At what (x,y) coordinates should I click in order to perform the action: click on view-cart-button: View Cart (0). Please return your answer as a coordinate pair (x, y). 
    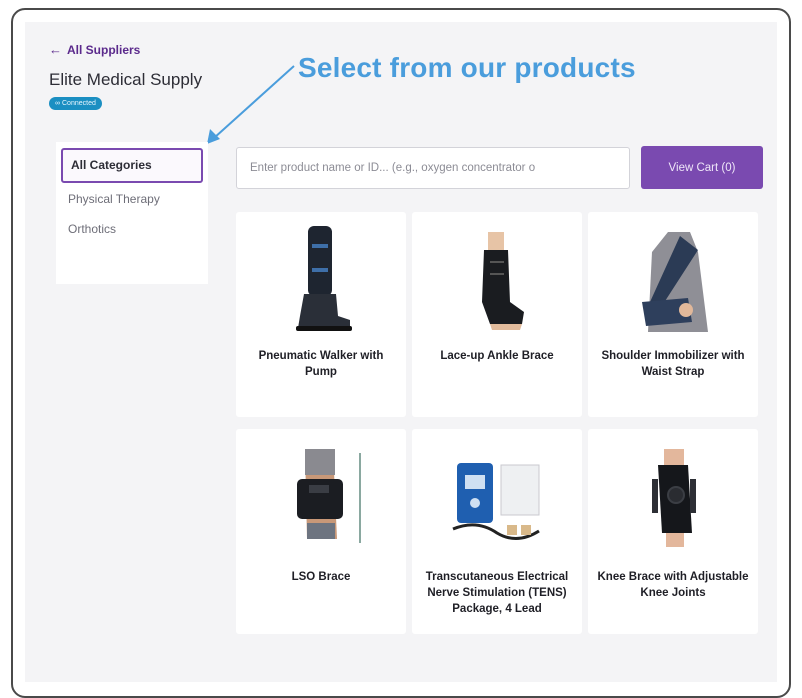
    Looking at the image, I should click on (702, 167).